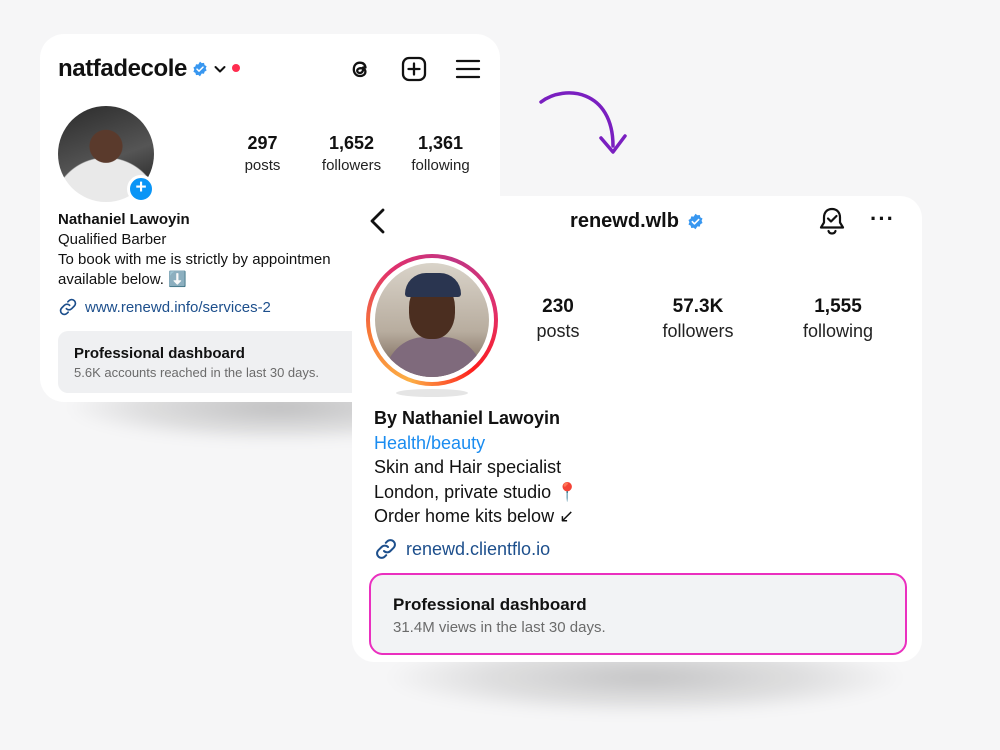 The image size is (1000, 750). Describe the element at coordinates (558, 319) in the screenshot. I see `stat-posts: 230 posts` at that location.